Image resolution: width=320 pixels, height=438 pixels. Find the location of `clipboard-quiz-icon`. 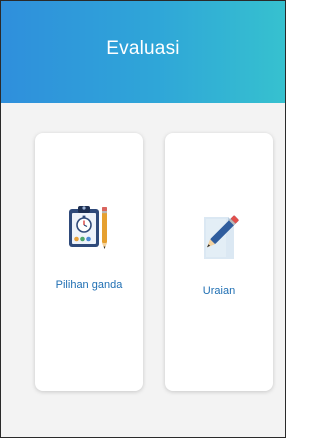

clipboard-quiz-icon is located at coordinates (89, 237).